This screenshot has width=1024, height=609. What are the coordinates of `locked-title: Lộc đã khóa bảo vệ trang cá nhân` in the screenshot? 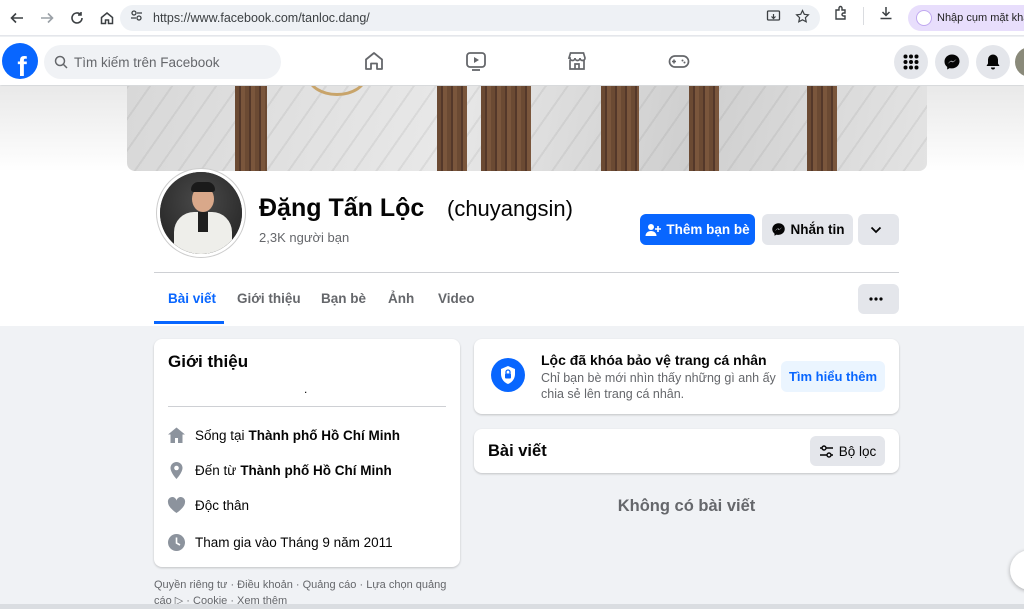 It's located at (654, 360).